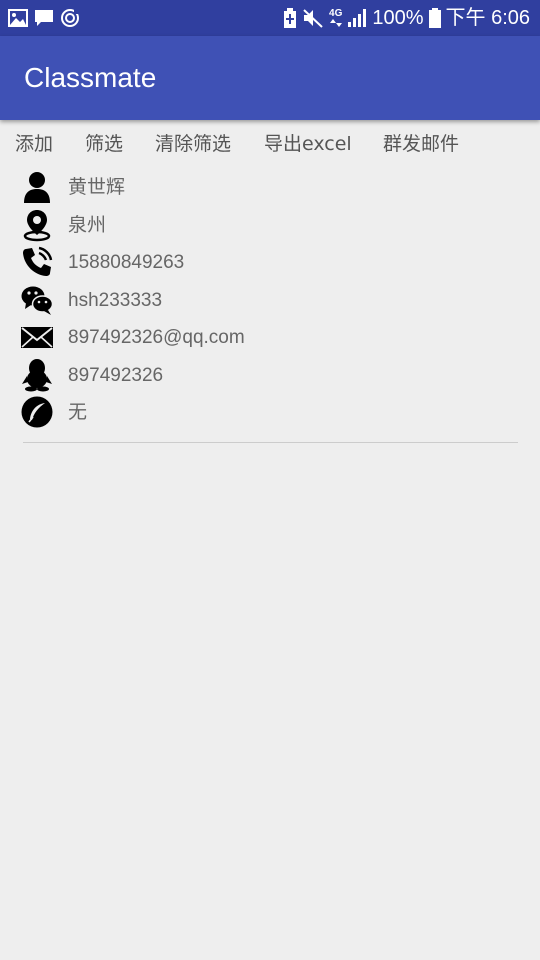  Describe the element at coordinates (270, 442) in the screenshot. I see `divider` at that location.